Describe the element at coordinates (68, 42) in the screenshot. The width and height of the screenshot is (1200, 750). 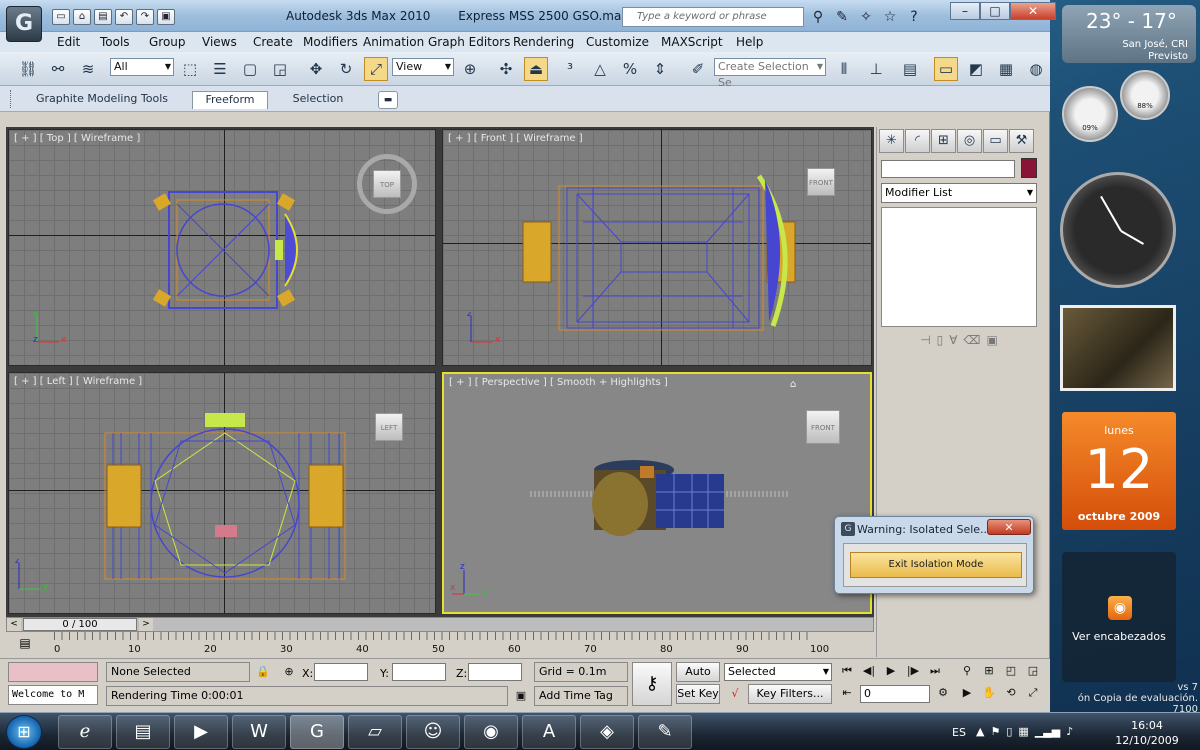
I see `menu-edit: Edit` at that location.